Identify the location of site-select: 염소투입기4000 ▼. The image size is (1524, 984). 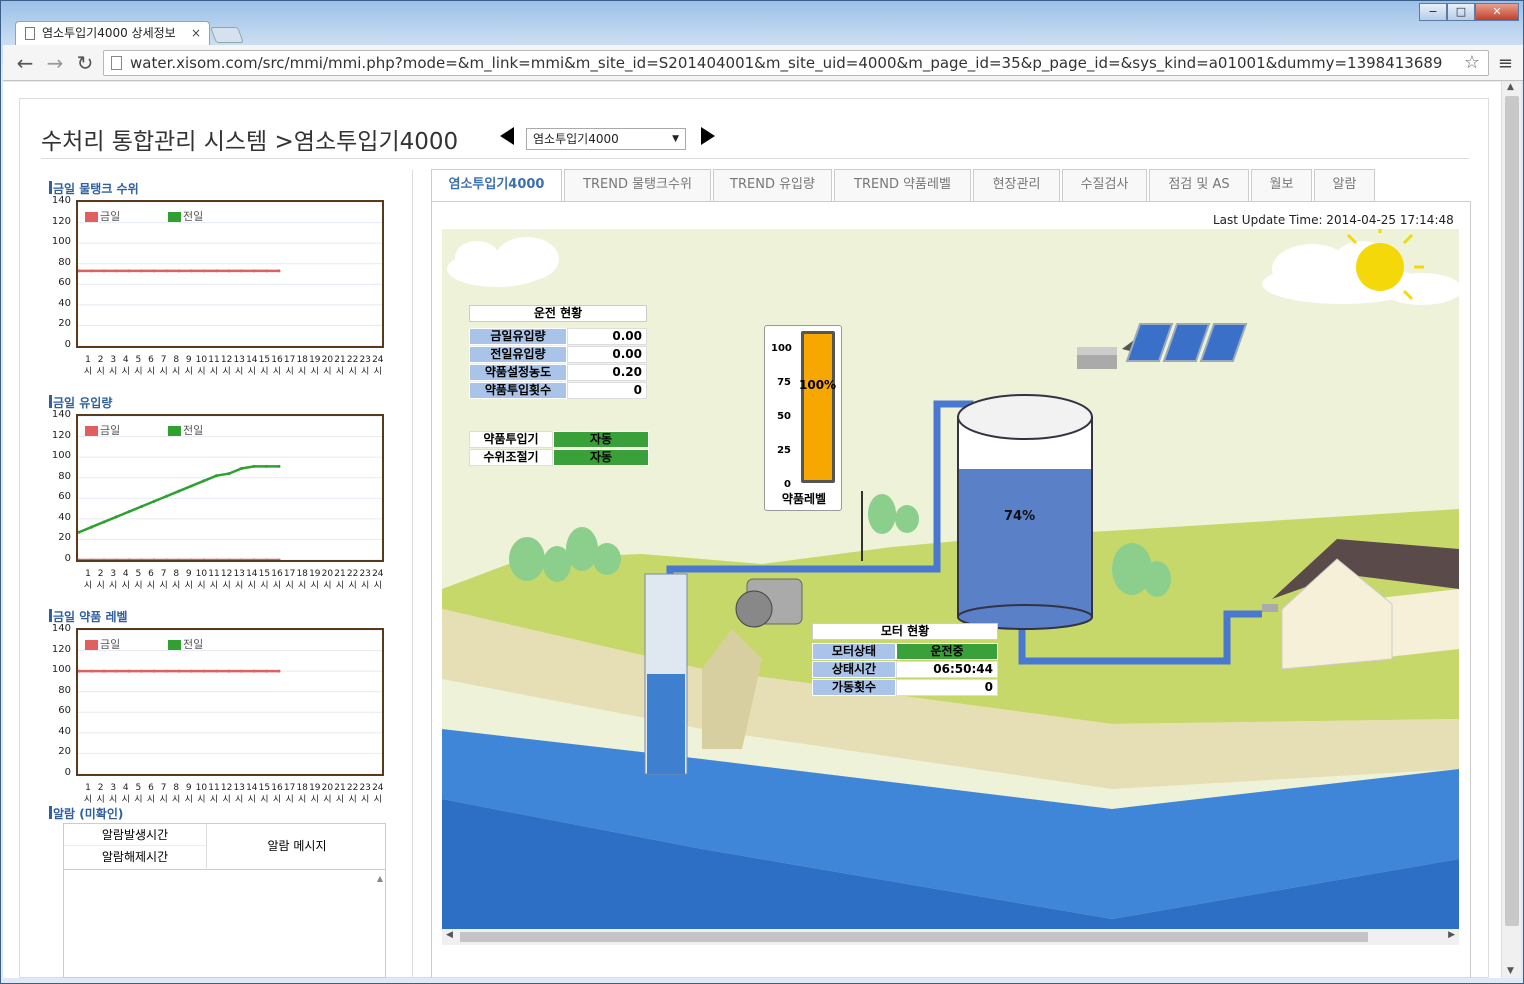
(606, 139).